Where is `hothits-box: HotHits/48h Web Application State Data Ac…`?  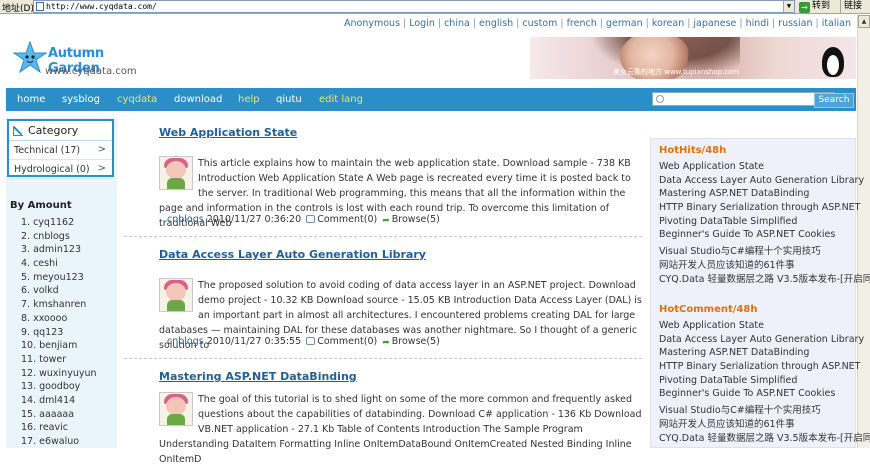 hothits-box: HotHits/48h Web Application State Data Ac… is located at coordinates (764, 215).